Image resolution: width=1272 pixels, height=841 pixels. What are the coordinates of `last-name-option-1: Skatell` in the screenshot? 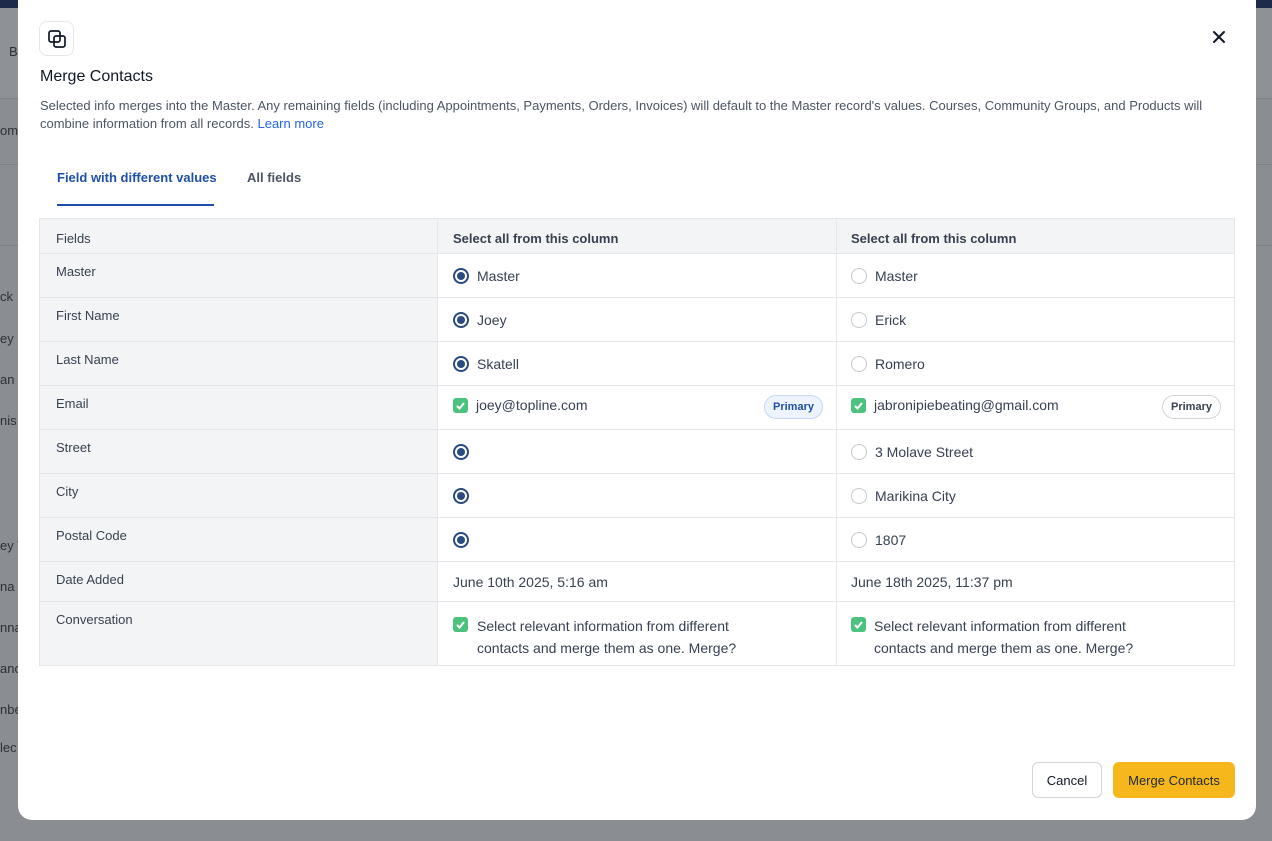 It's located at (637, 363).